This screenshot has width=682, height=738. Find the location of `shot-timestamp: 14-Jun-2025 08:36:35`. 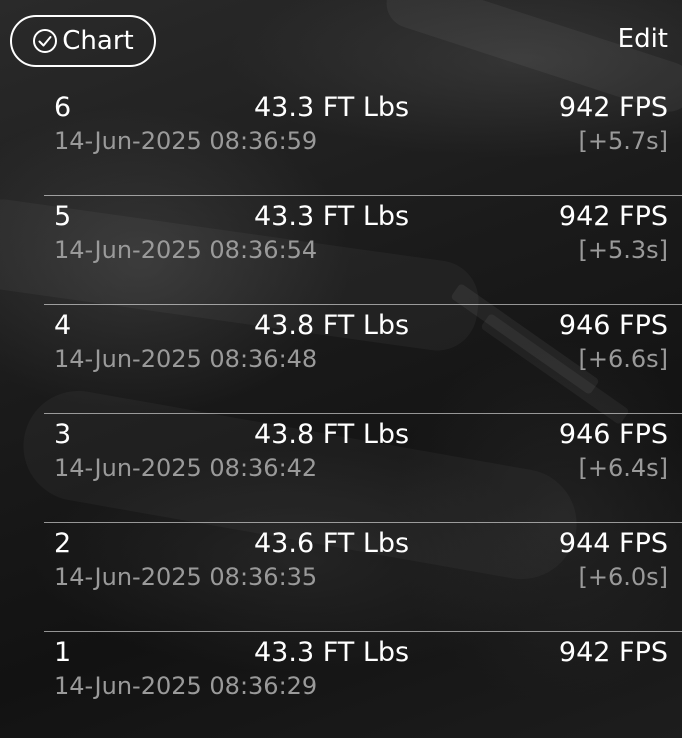

shot-timestamp: 14-Jun-2025 08:36:35 is located at coordinates (186, 577).